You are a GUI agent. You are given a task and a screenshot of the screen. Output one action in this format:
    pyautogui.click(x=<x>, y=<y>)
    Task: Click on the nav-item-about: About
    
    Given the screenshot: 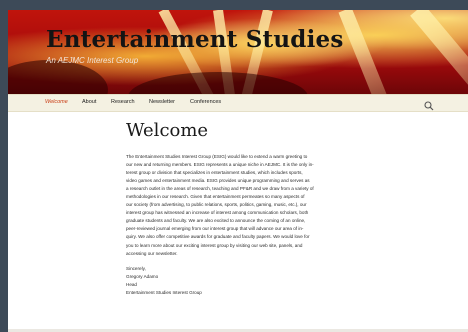 What is the action you would take?
    pyautogui.click(x=89, y=102)
    